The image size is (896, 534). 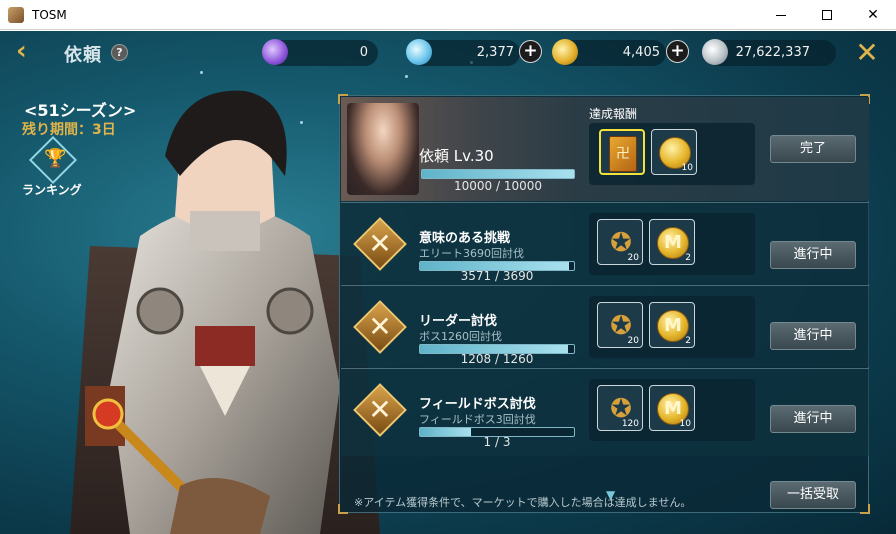 What do you see at coordinates (465, 238) in the screenshot?
I see `quest-title: 意味のある挑戦` at bounding box center [465, 238].